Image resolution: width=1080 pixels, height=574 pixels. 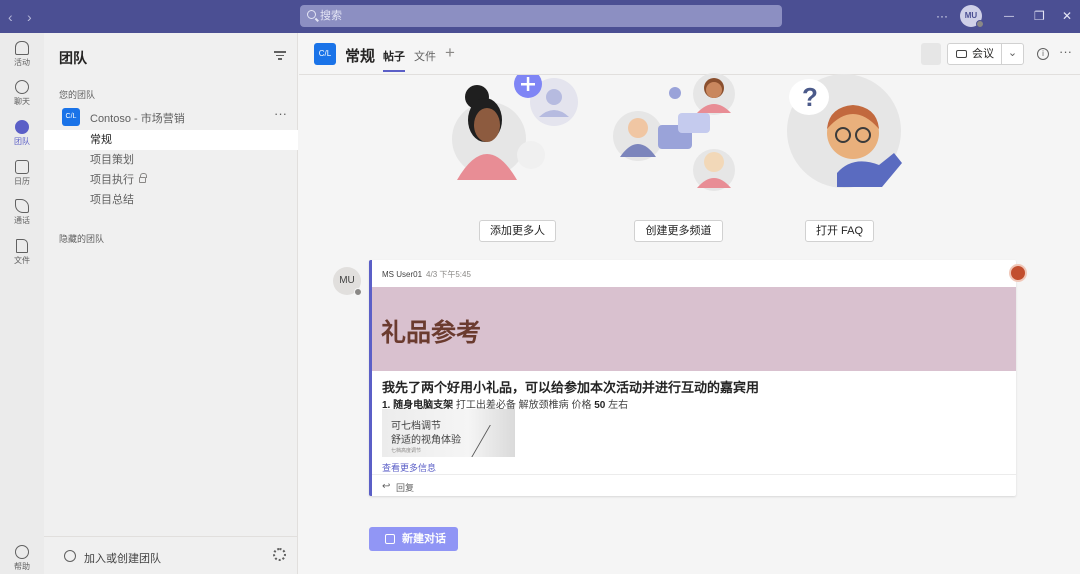 I want to click on tab-posts: 帖子, so click(x=394, y=60).